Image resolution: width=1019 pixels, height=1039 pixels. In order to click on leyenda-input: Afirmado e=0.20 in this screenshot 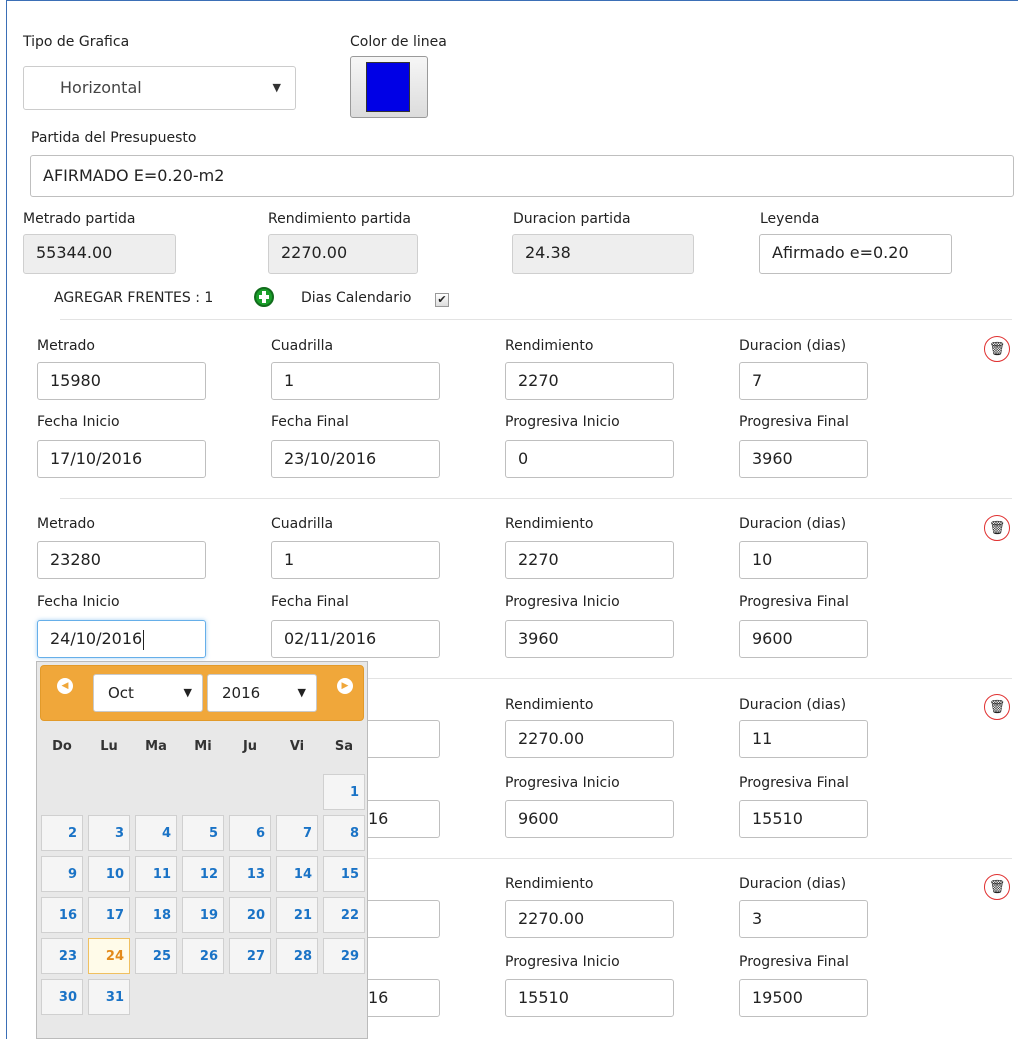, I will do `click(855, 254)`.